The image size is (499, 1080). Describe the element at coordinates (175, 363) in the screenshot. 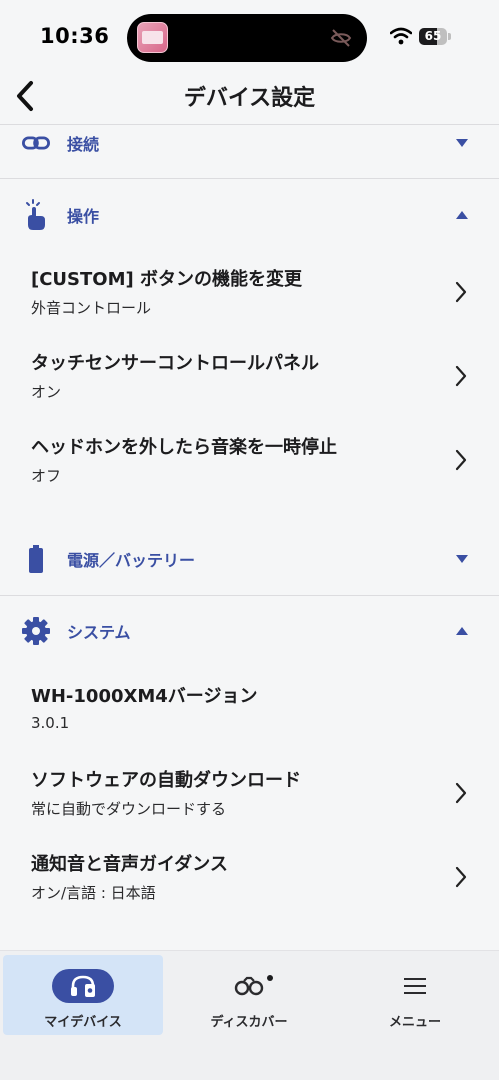

I see `setting-title: タッチセンサーコントロールパネル` at that location.